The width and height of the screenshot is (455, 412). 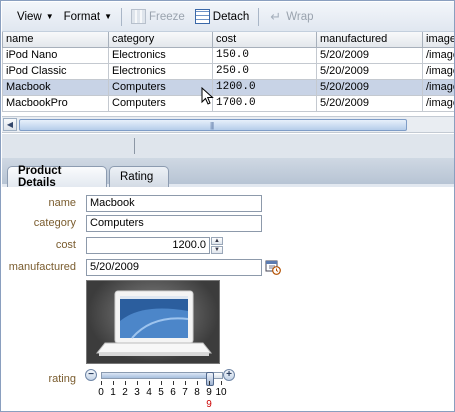 What do you see at coordinates (54, 223) in the screenshot?
I see `category-label: category` at bounding box center [54, 223].